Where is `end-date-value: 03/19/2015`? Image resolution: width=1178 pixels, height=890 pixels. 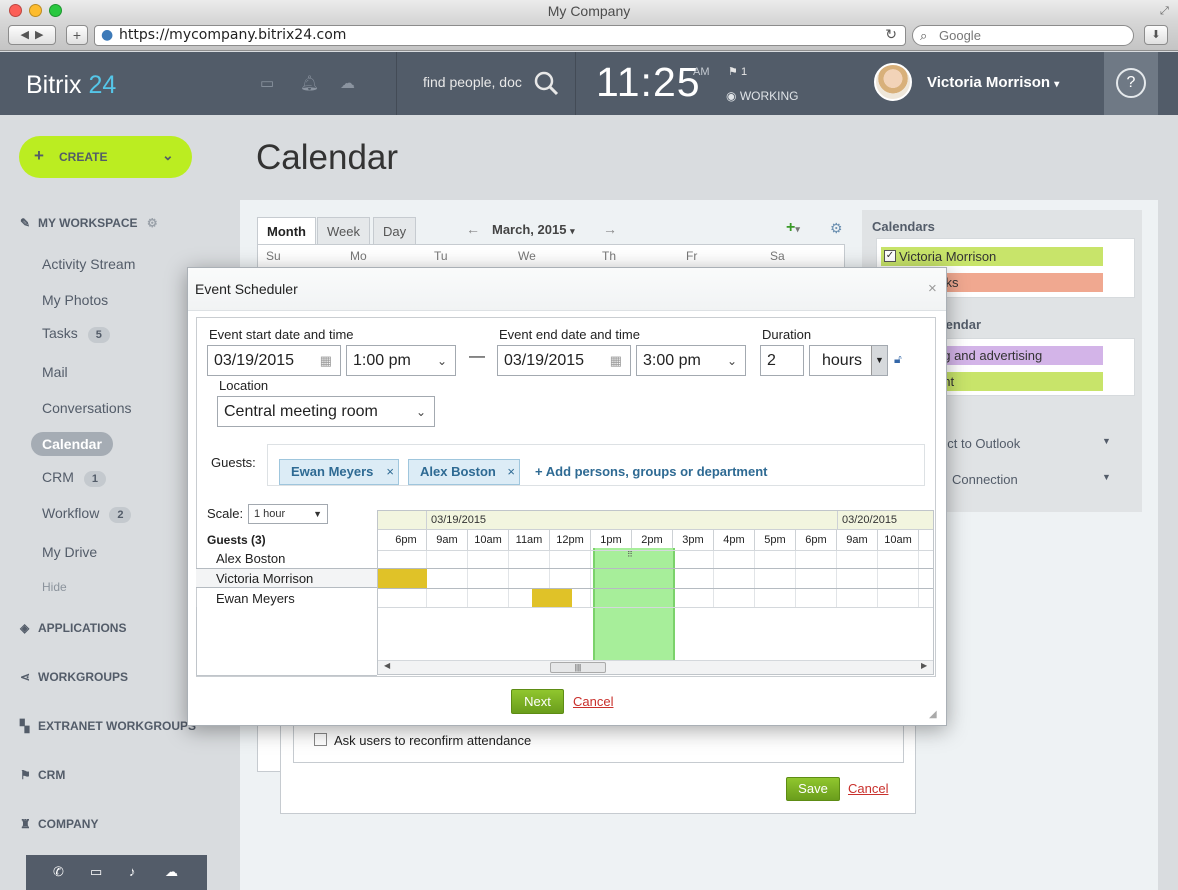 end-date-value: 03/19/2015 is located at coordinates (544, 360).